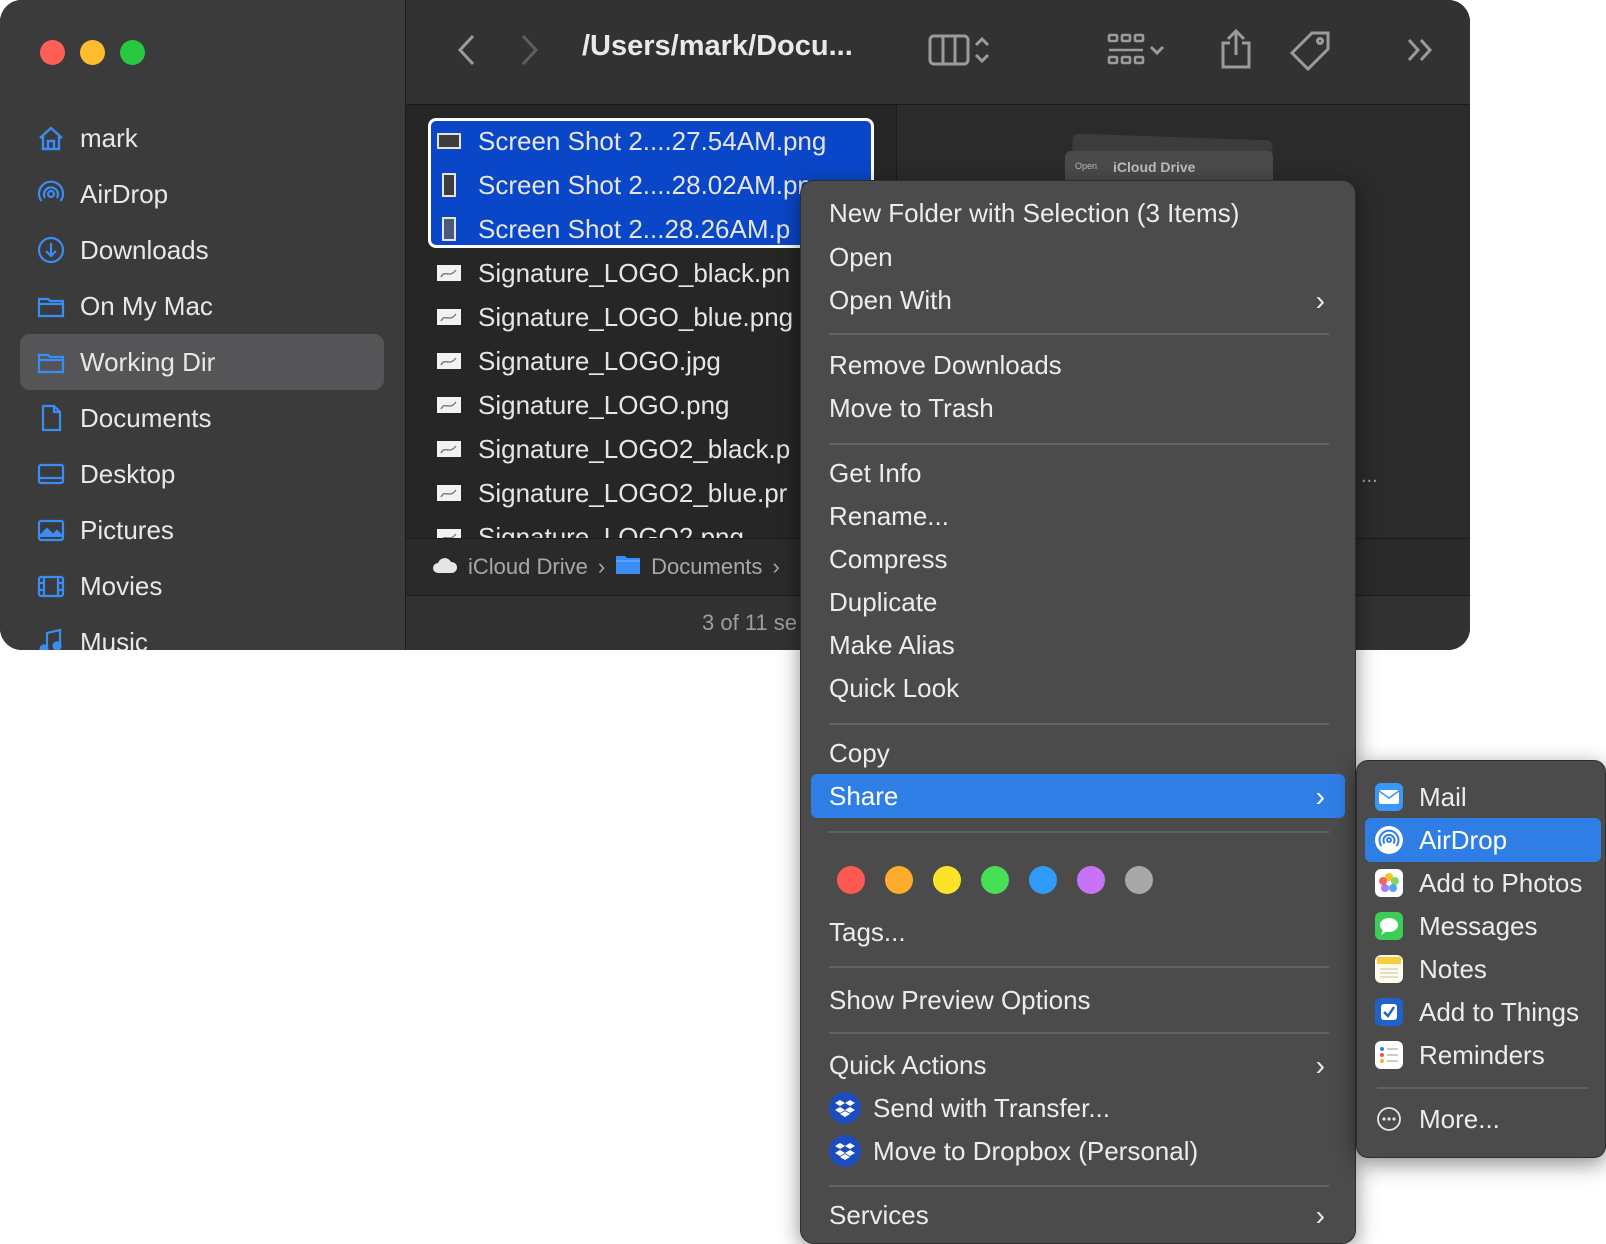 The height and width of the screenshot is (1244, 1606). I want to click on group-by-button, so click(1136, 52).